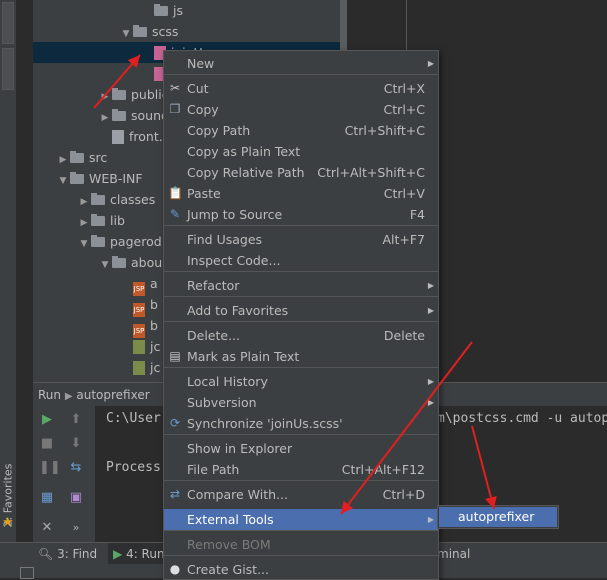  I want to click on menu-item-copy-relative-path: Copy Relative Path Ctrl+Alt+Shift+C, so click(301, 172).